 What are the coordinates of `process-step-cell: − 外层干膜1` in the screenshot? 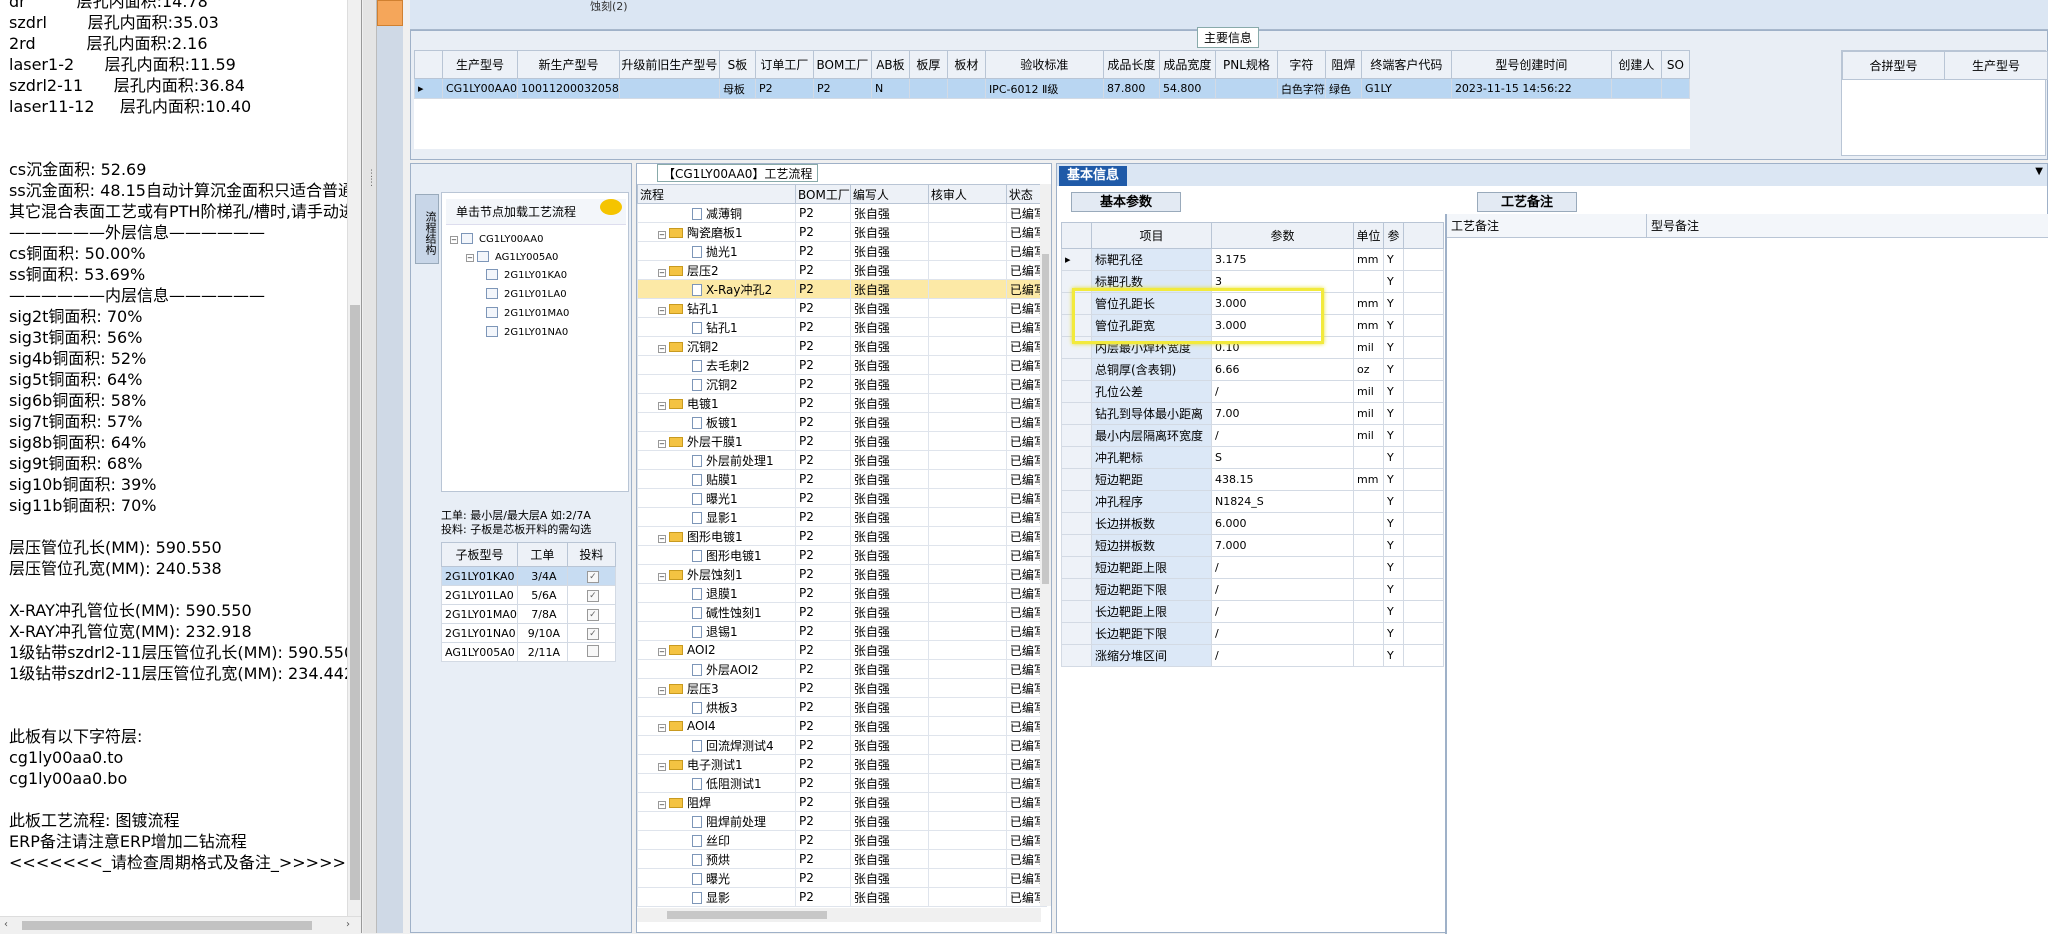 It's located at (716, 441).